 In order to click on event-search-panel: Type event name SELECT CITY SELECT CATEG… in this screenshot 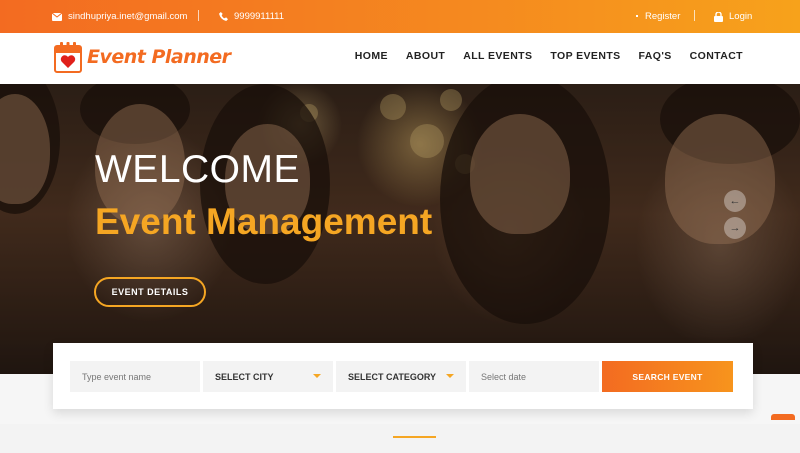, I will do `click(403, 376)`.